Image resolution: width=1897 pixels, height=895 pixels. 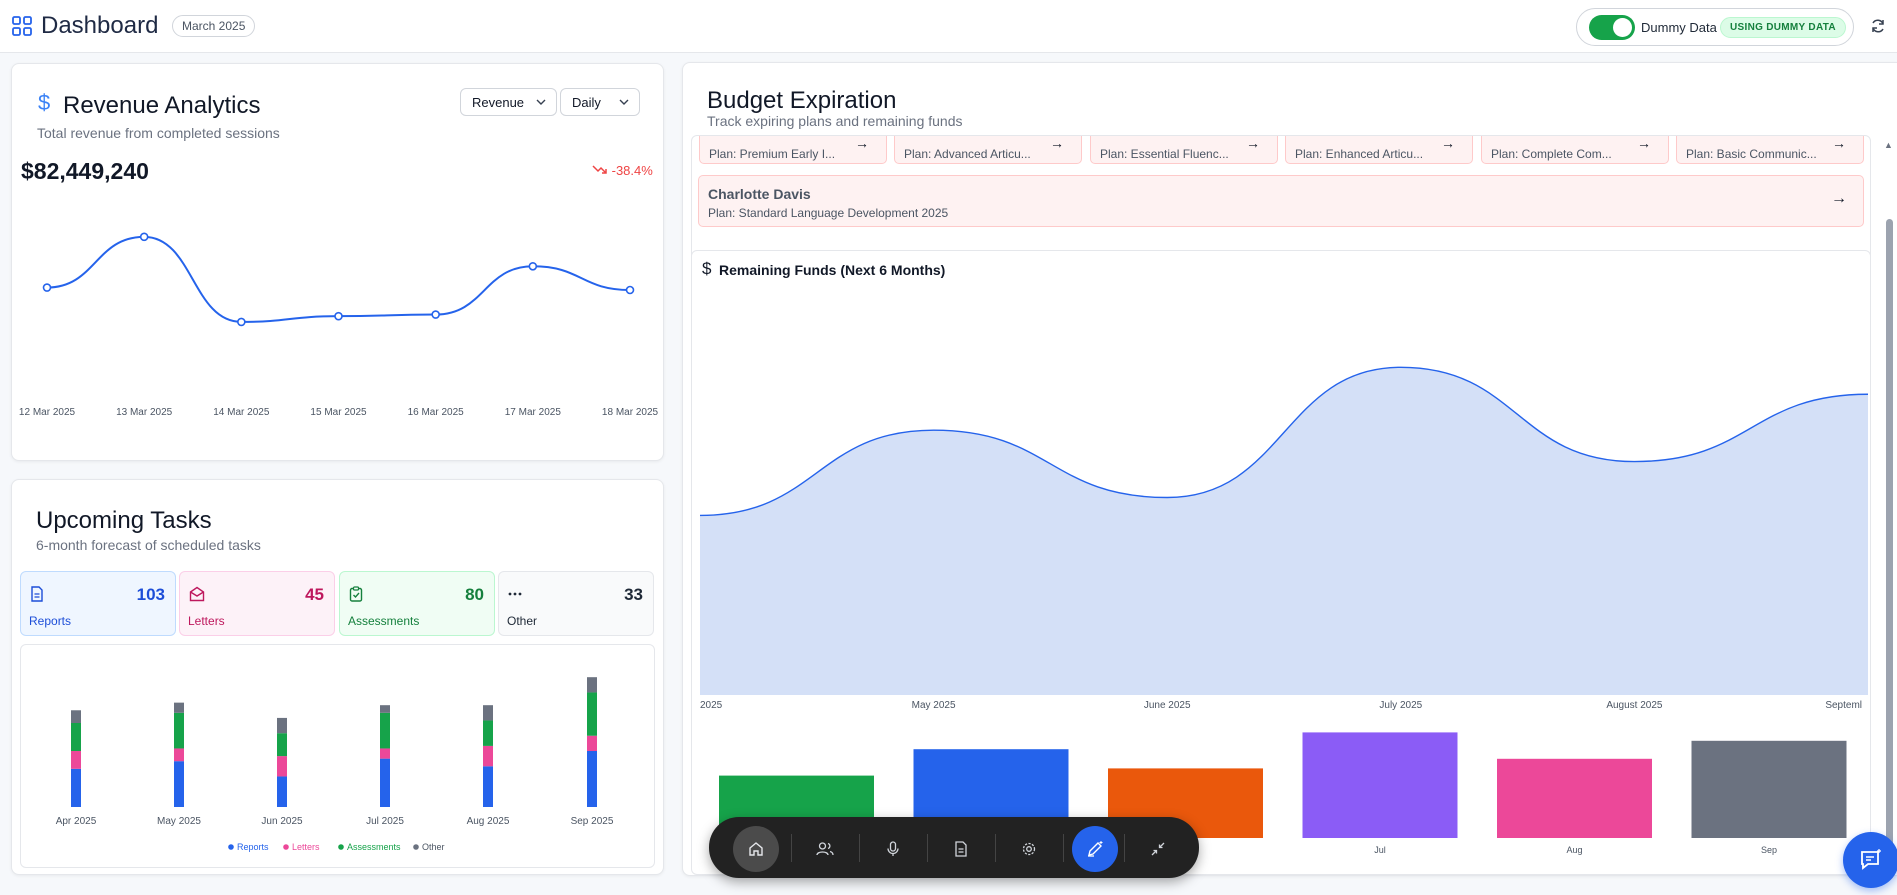 I want to click on stat-letters: 45 Letters, so click(x=257, y=603).